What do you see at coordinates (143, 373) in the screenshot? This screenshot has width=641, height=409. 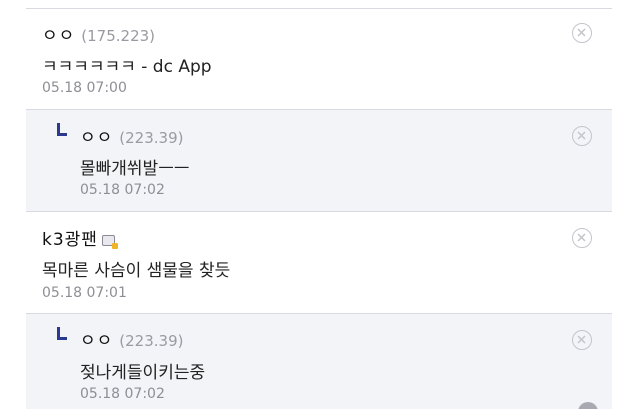 I see `comment-text: 젖나게들이키는중` at bounding box center [143, 373].